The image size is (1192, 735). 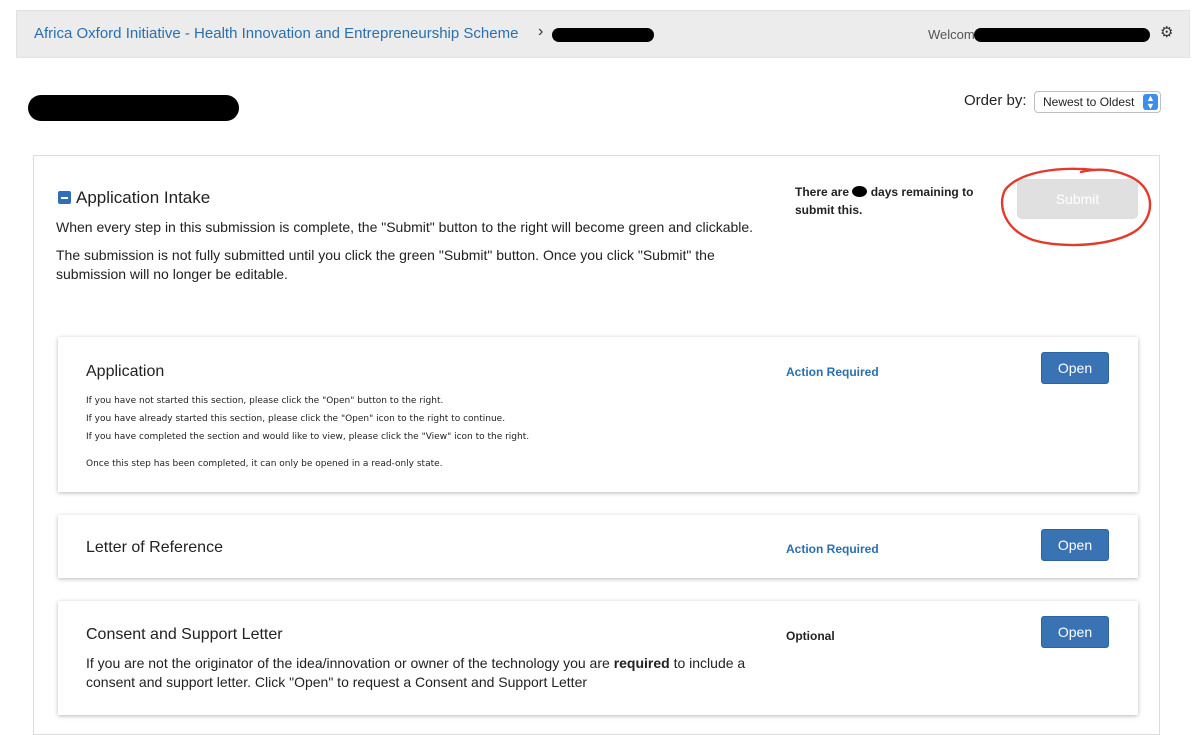 I want to click on redacted-days-count, so click(x=860, y=191).